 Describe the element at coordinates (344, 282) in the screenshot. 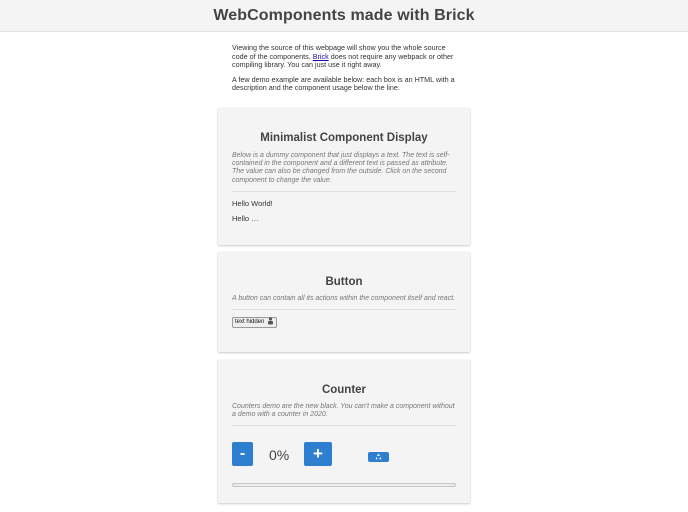

I see `button-card-title: Button` at that location.